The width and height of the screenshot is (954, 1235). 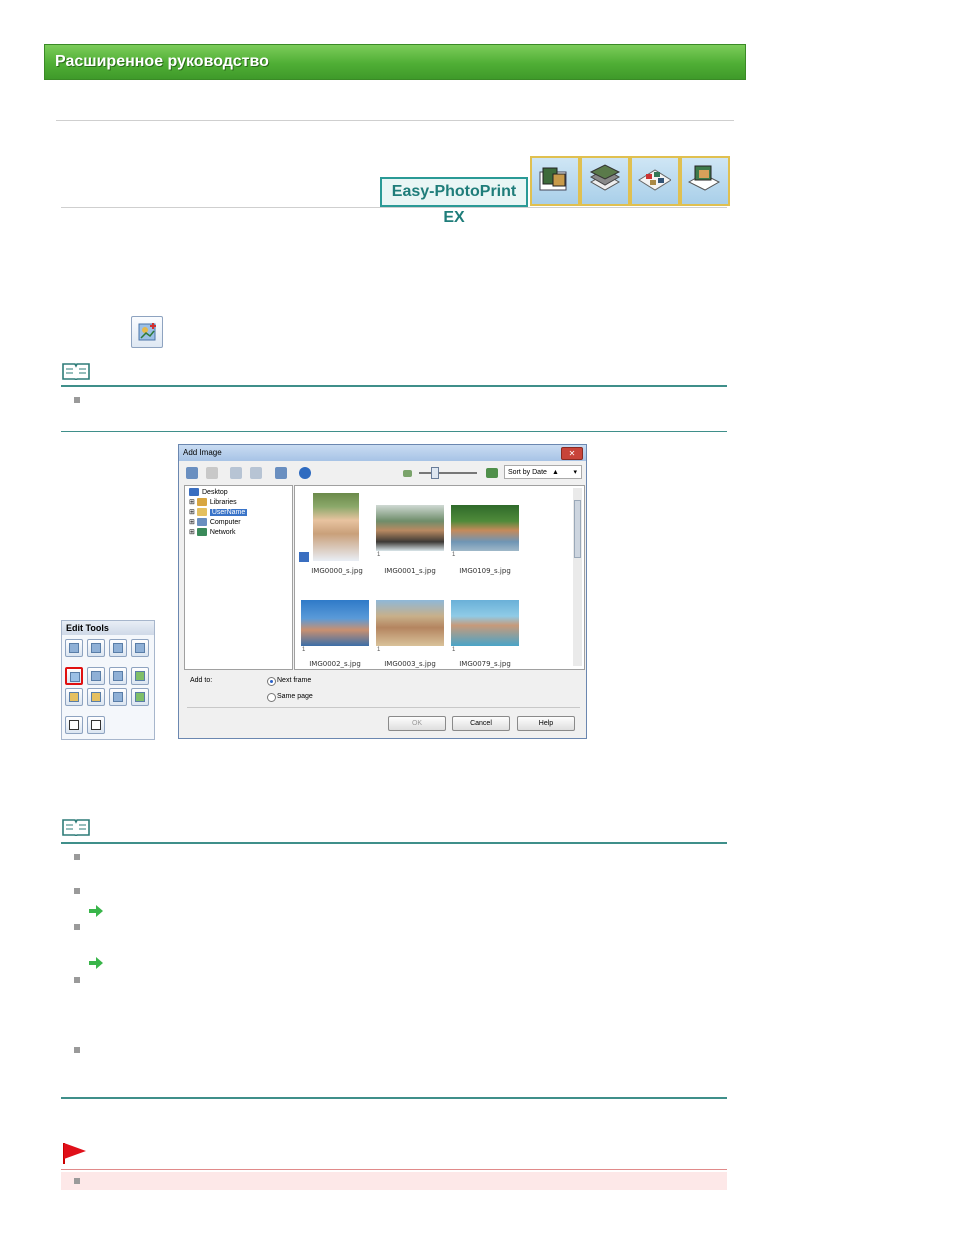 What do you see at coordinates (492, 473) in the screenshot?
I see `large-image-icon` at bounding box center [492, 473].